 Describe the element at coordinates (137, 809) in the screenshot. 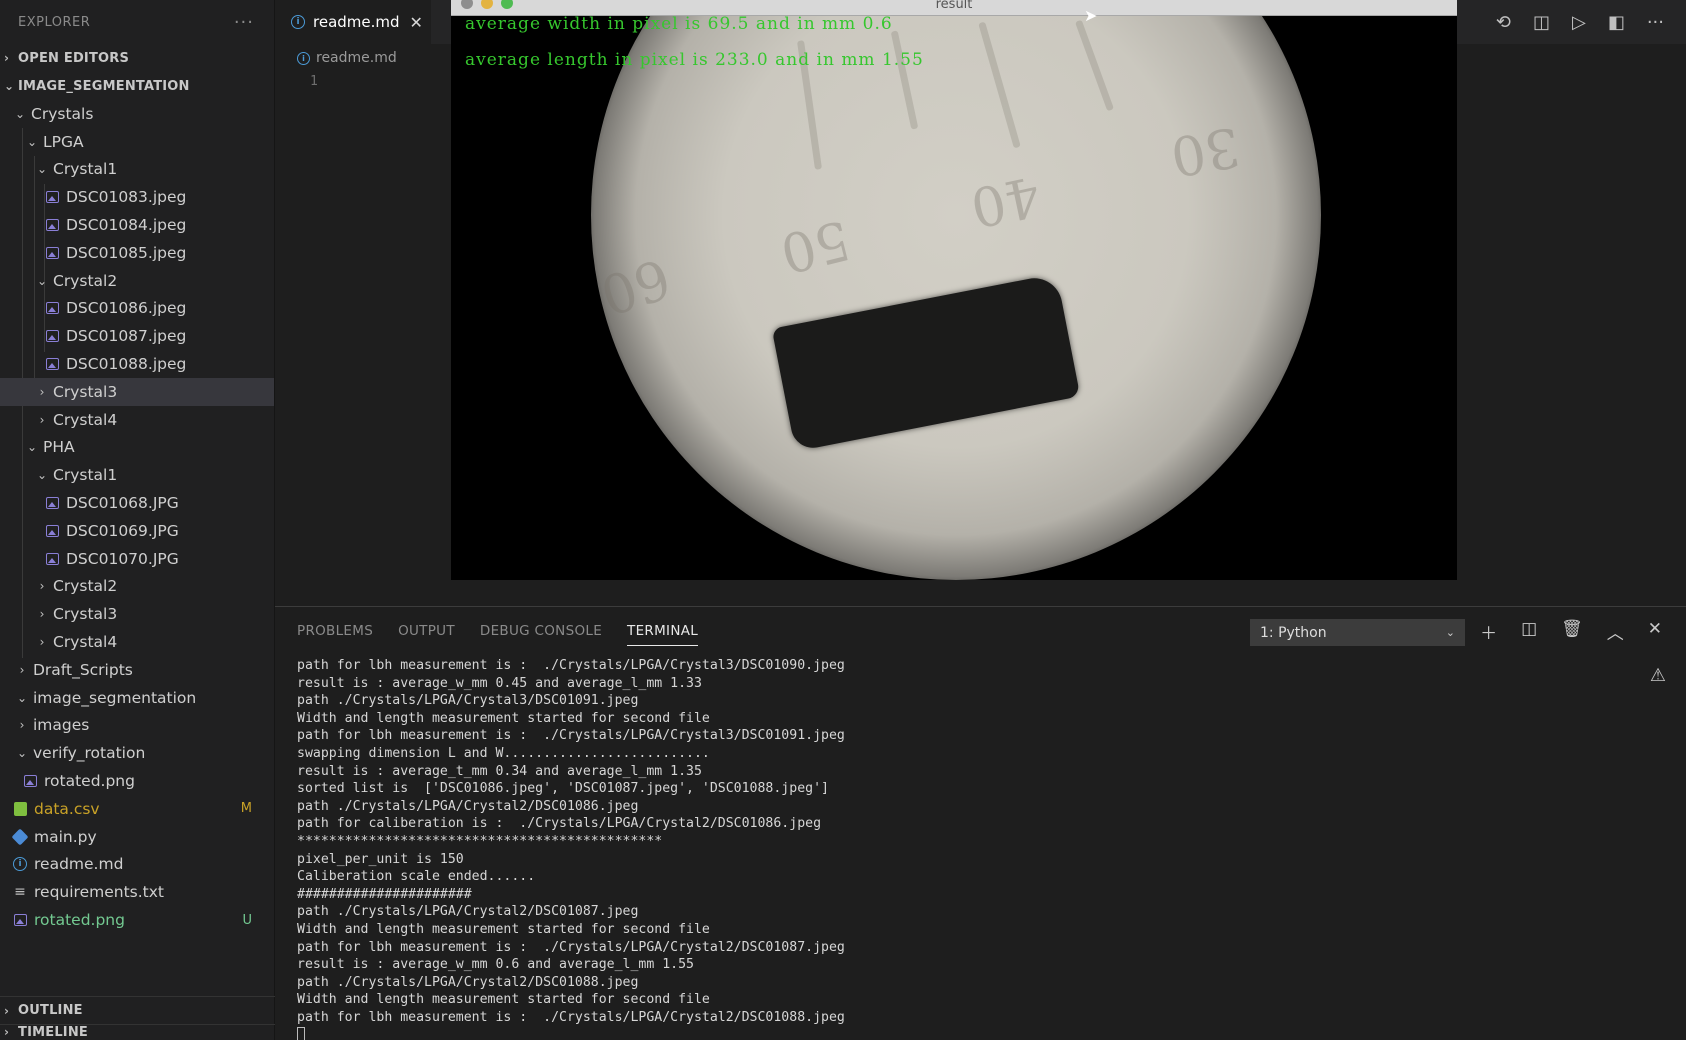

I see `tree-file: data.csv M` at that location.